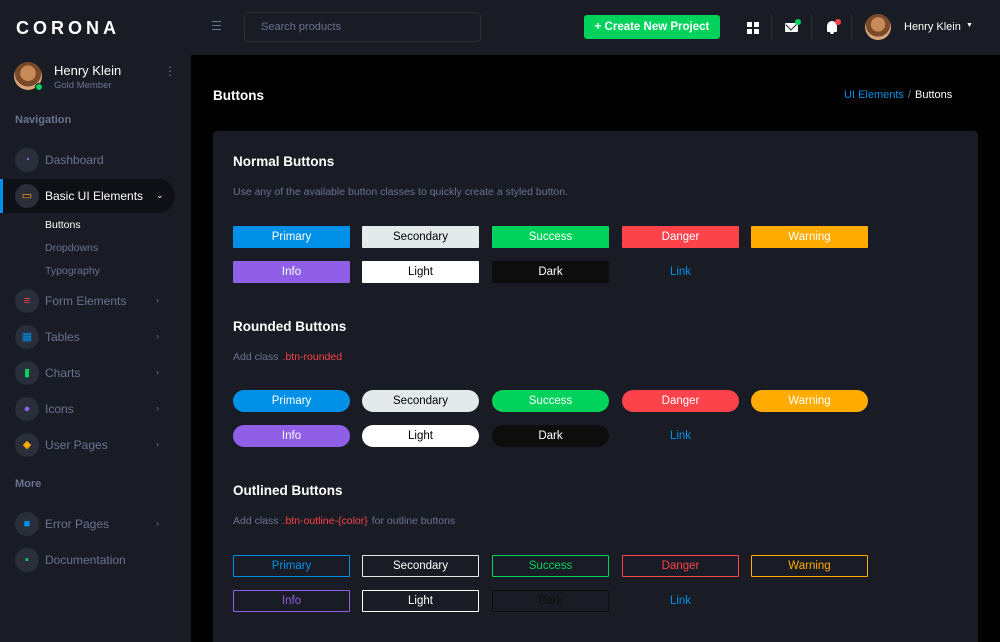 The image size is (1000, 642). What do you see at coordinates (291, 272) in the screenshot?
I see `normal-info-button: Info` at bounding box center [291, 272].